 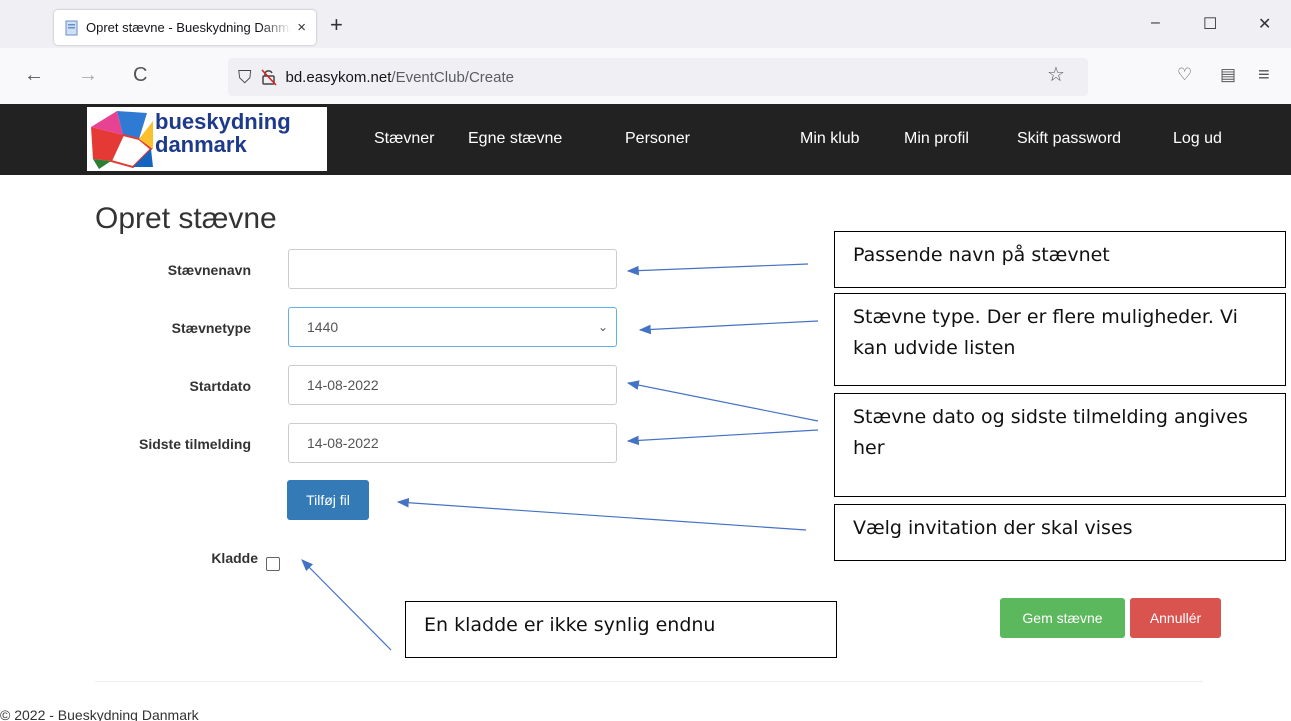 What do you see at coordinates (1060, 259) in the screenshot?
I see `callout-name: Passende navn på stævnet` at bounding box center [1060, 259].